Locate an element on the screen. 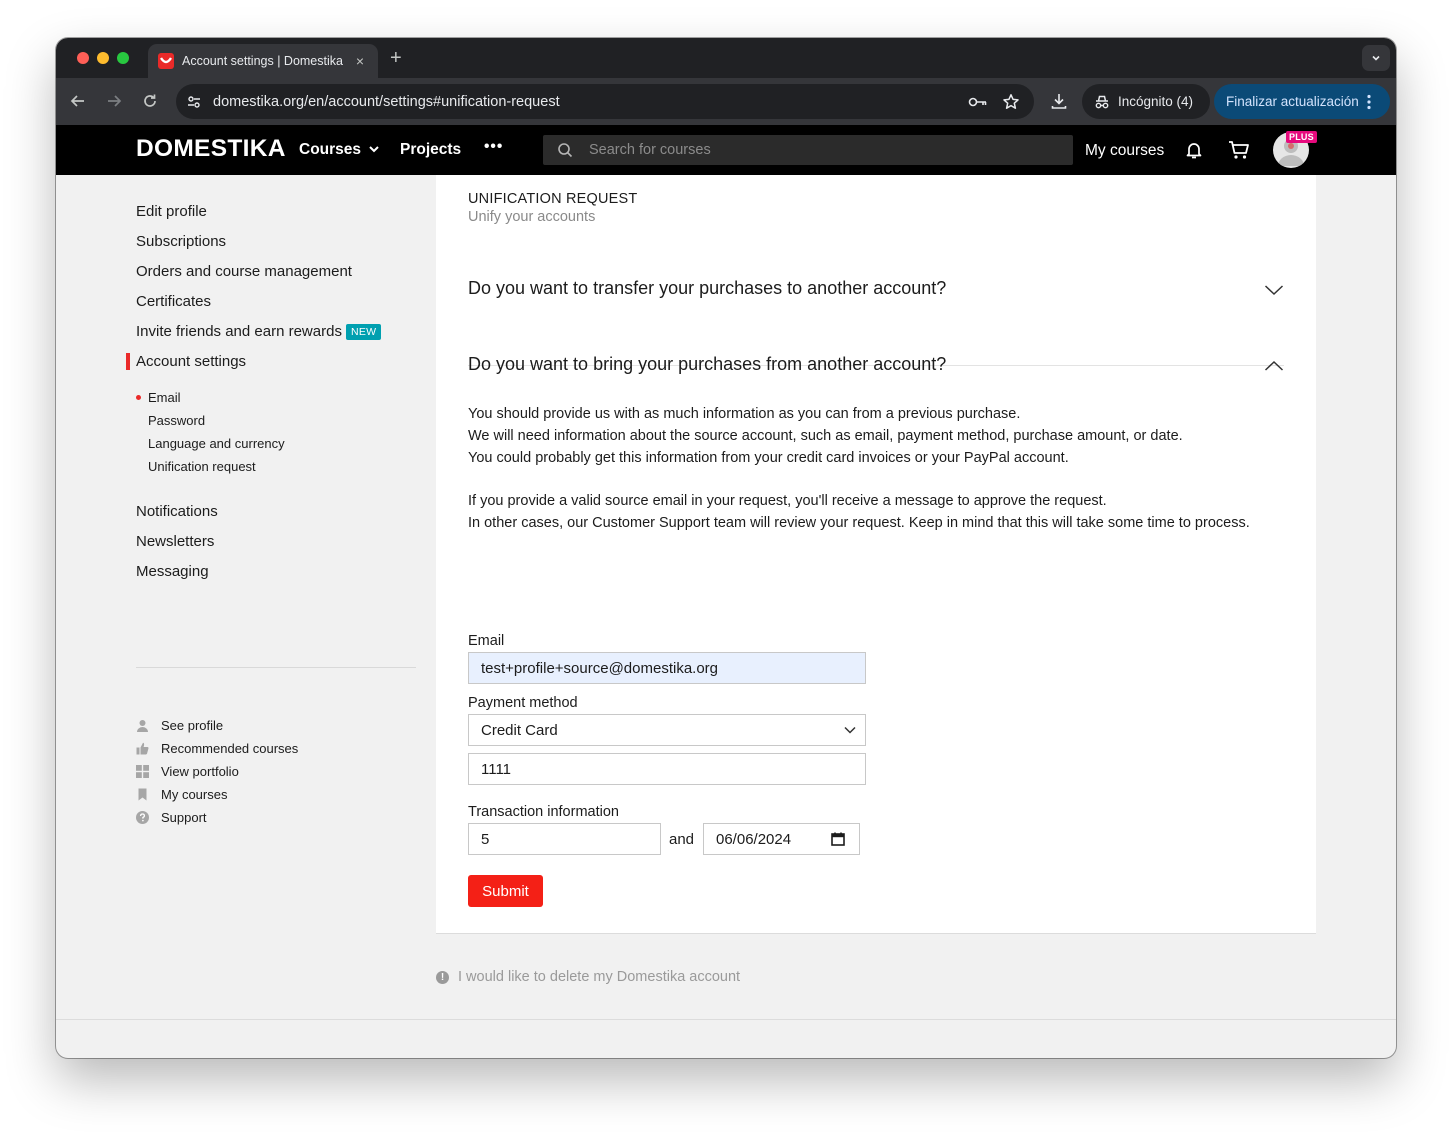 This screenshot has height=1132, width=1452. and-text: and is located at coordinates (682, 839).